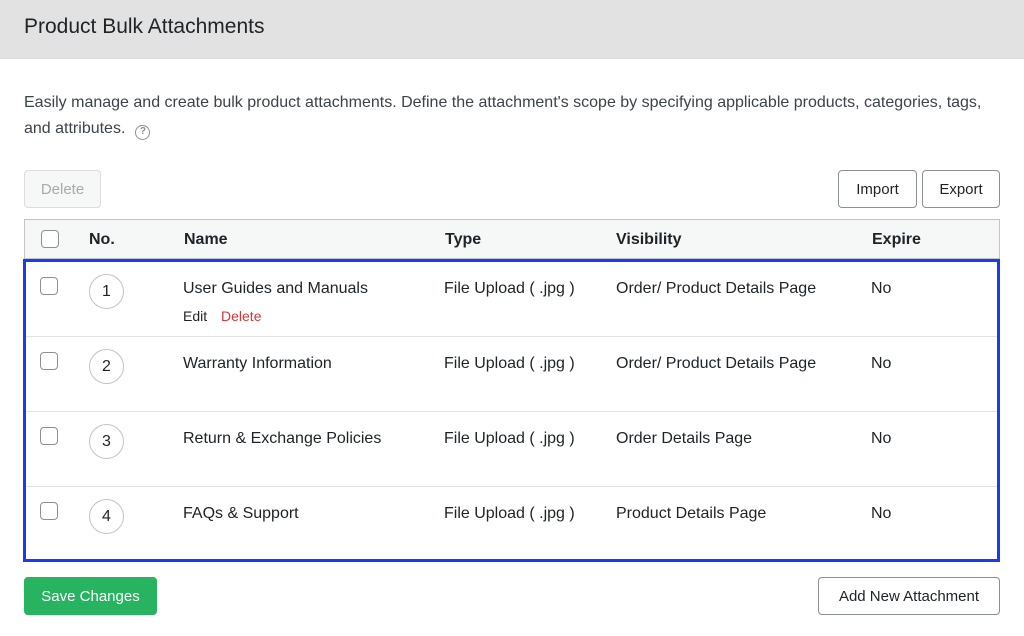 The image size is (1024, 636). I want to click on row-number-badge: 3, so click(106, 441).